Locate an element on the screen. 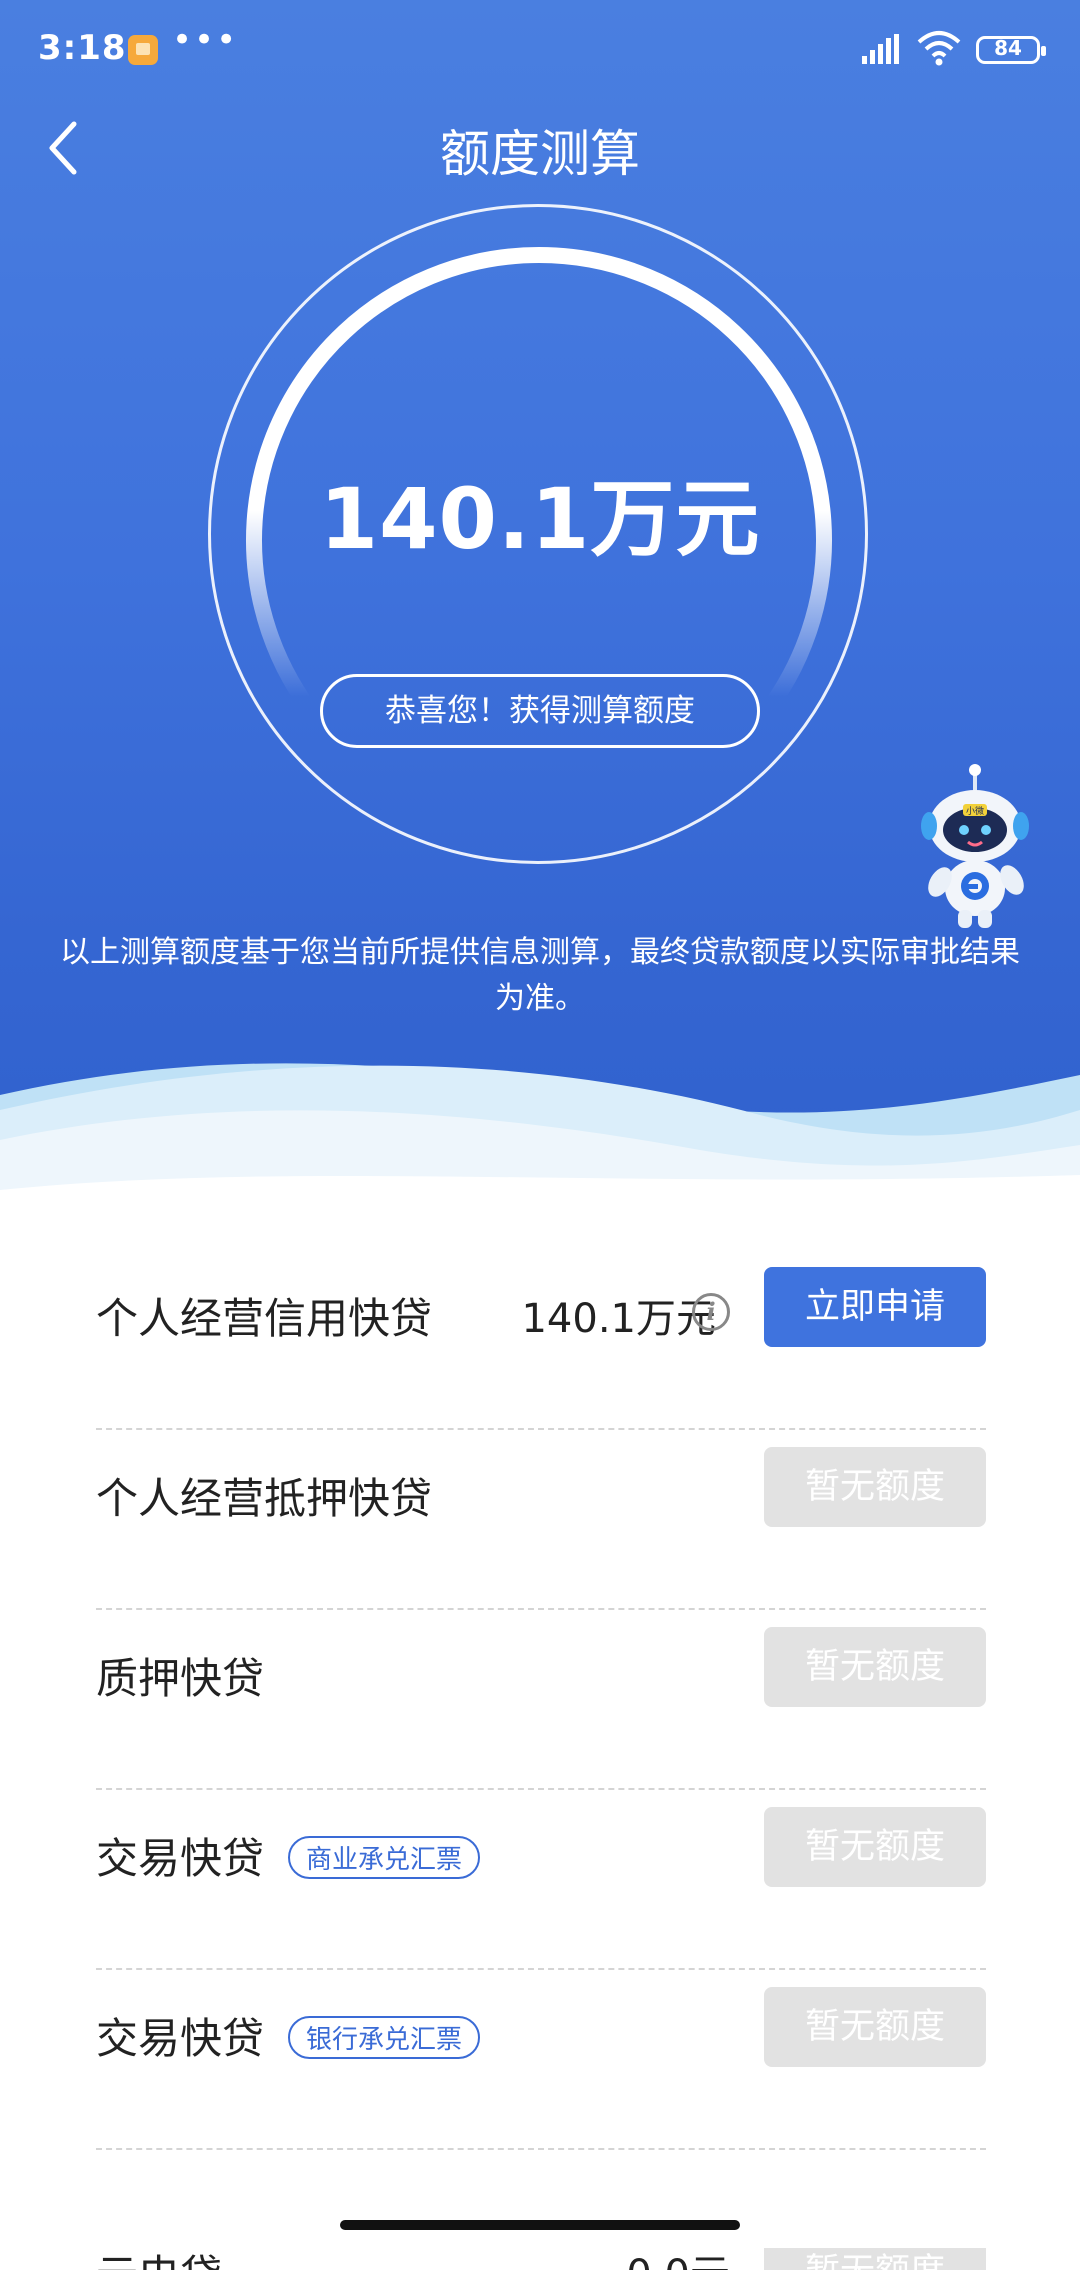 The width and height of the screenshot is (1080, 2270). list-item: 交易快贷 商业承兑汇票 暂无额度 is located at coordinates (541, 1880).